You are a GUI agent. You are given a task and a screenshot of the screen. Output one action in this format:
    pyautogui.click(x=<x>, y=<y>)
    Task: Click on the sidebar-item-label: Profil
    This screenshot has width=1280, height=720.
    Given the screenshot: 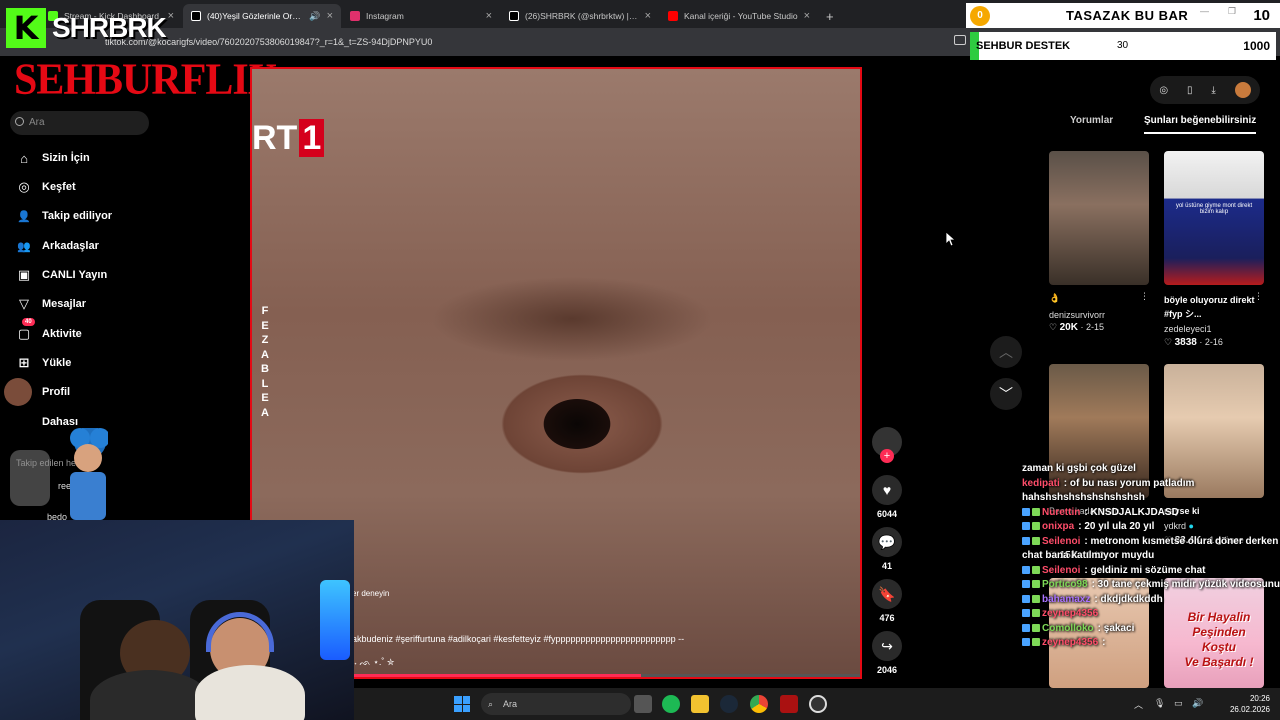 What is the action you would take?
    pyautogui.click(x=56, y=392)
    